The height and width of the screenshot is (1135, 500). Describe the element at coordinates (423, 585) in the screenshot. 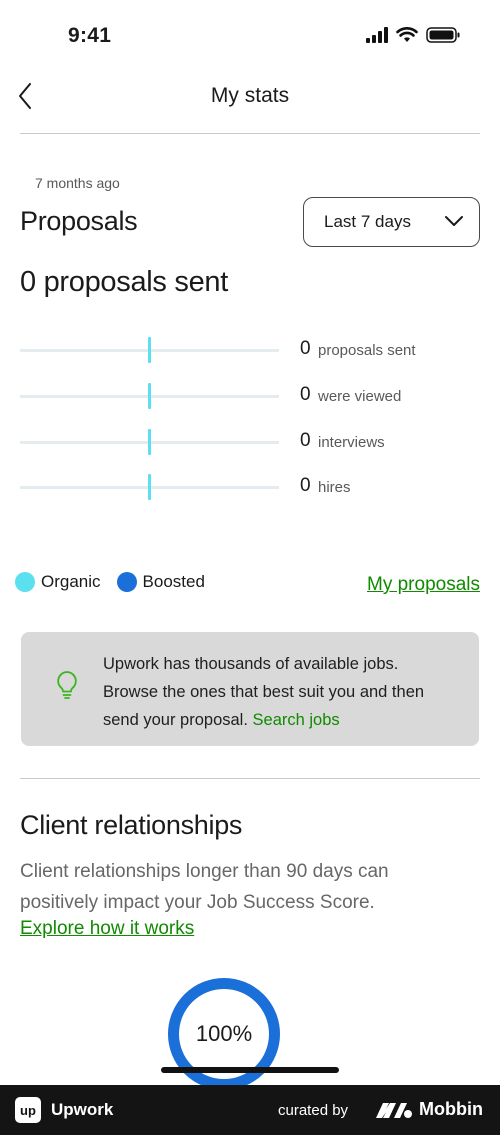

I see `my-proposals-link: My proposals` at that location.